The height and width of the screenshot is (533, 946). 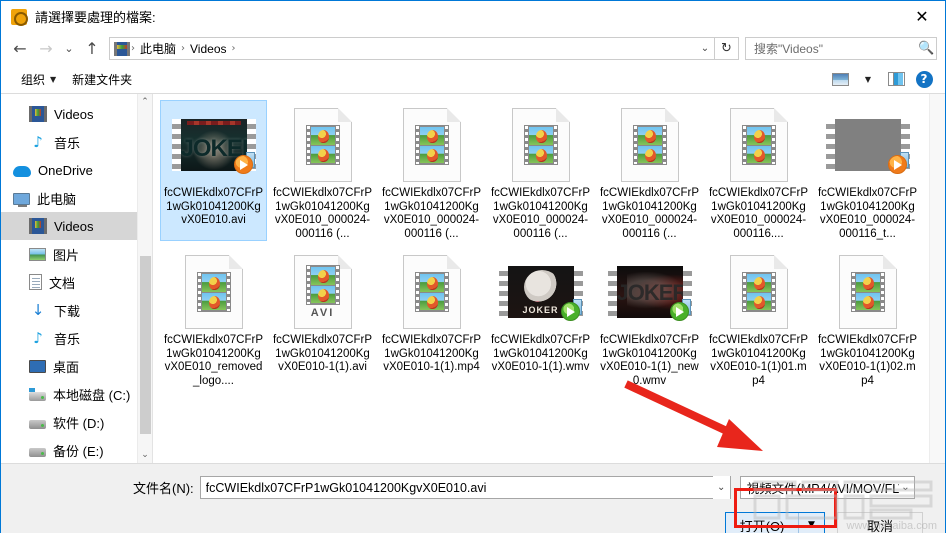 What do you see at coordinates (69, 49) in the screenshot?
I see `recent-locations-icon: ⌄` at bounding box center [69, 49].